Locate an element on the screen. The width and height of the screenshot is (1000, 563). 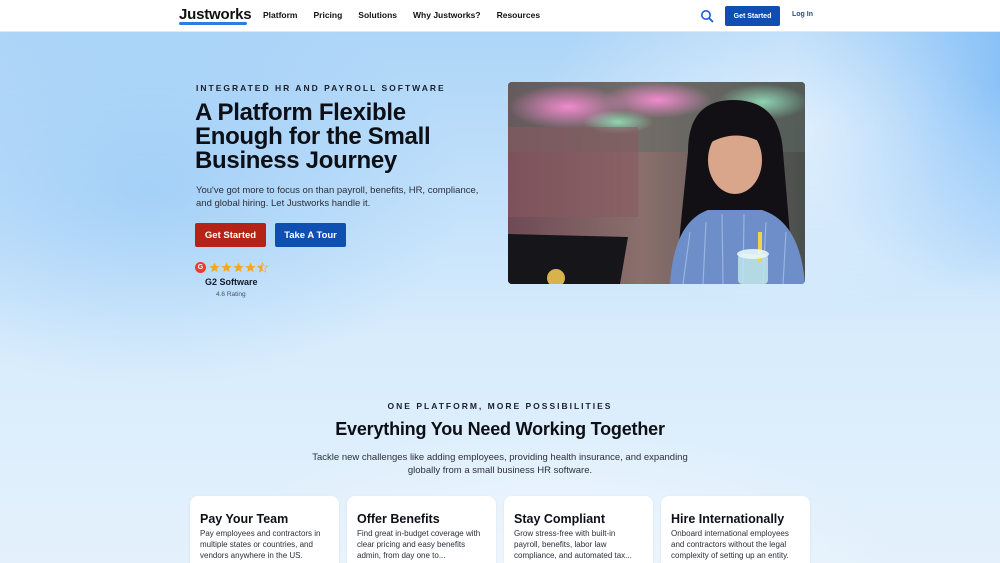
card-title: Offer Benefits is located at coordinates (398, 519).